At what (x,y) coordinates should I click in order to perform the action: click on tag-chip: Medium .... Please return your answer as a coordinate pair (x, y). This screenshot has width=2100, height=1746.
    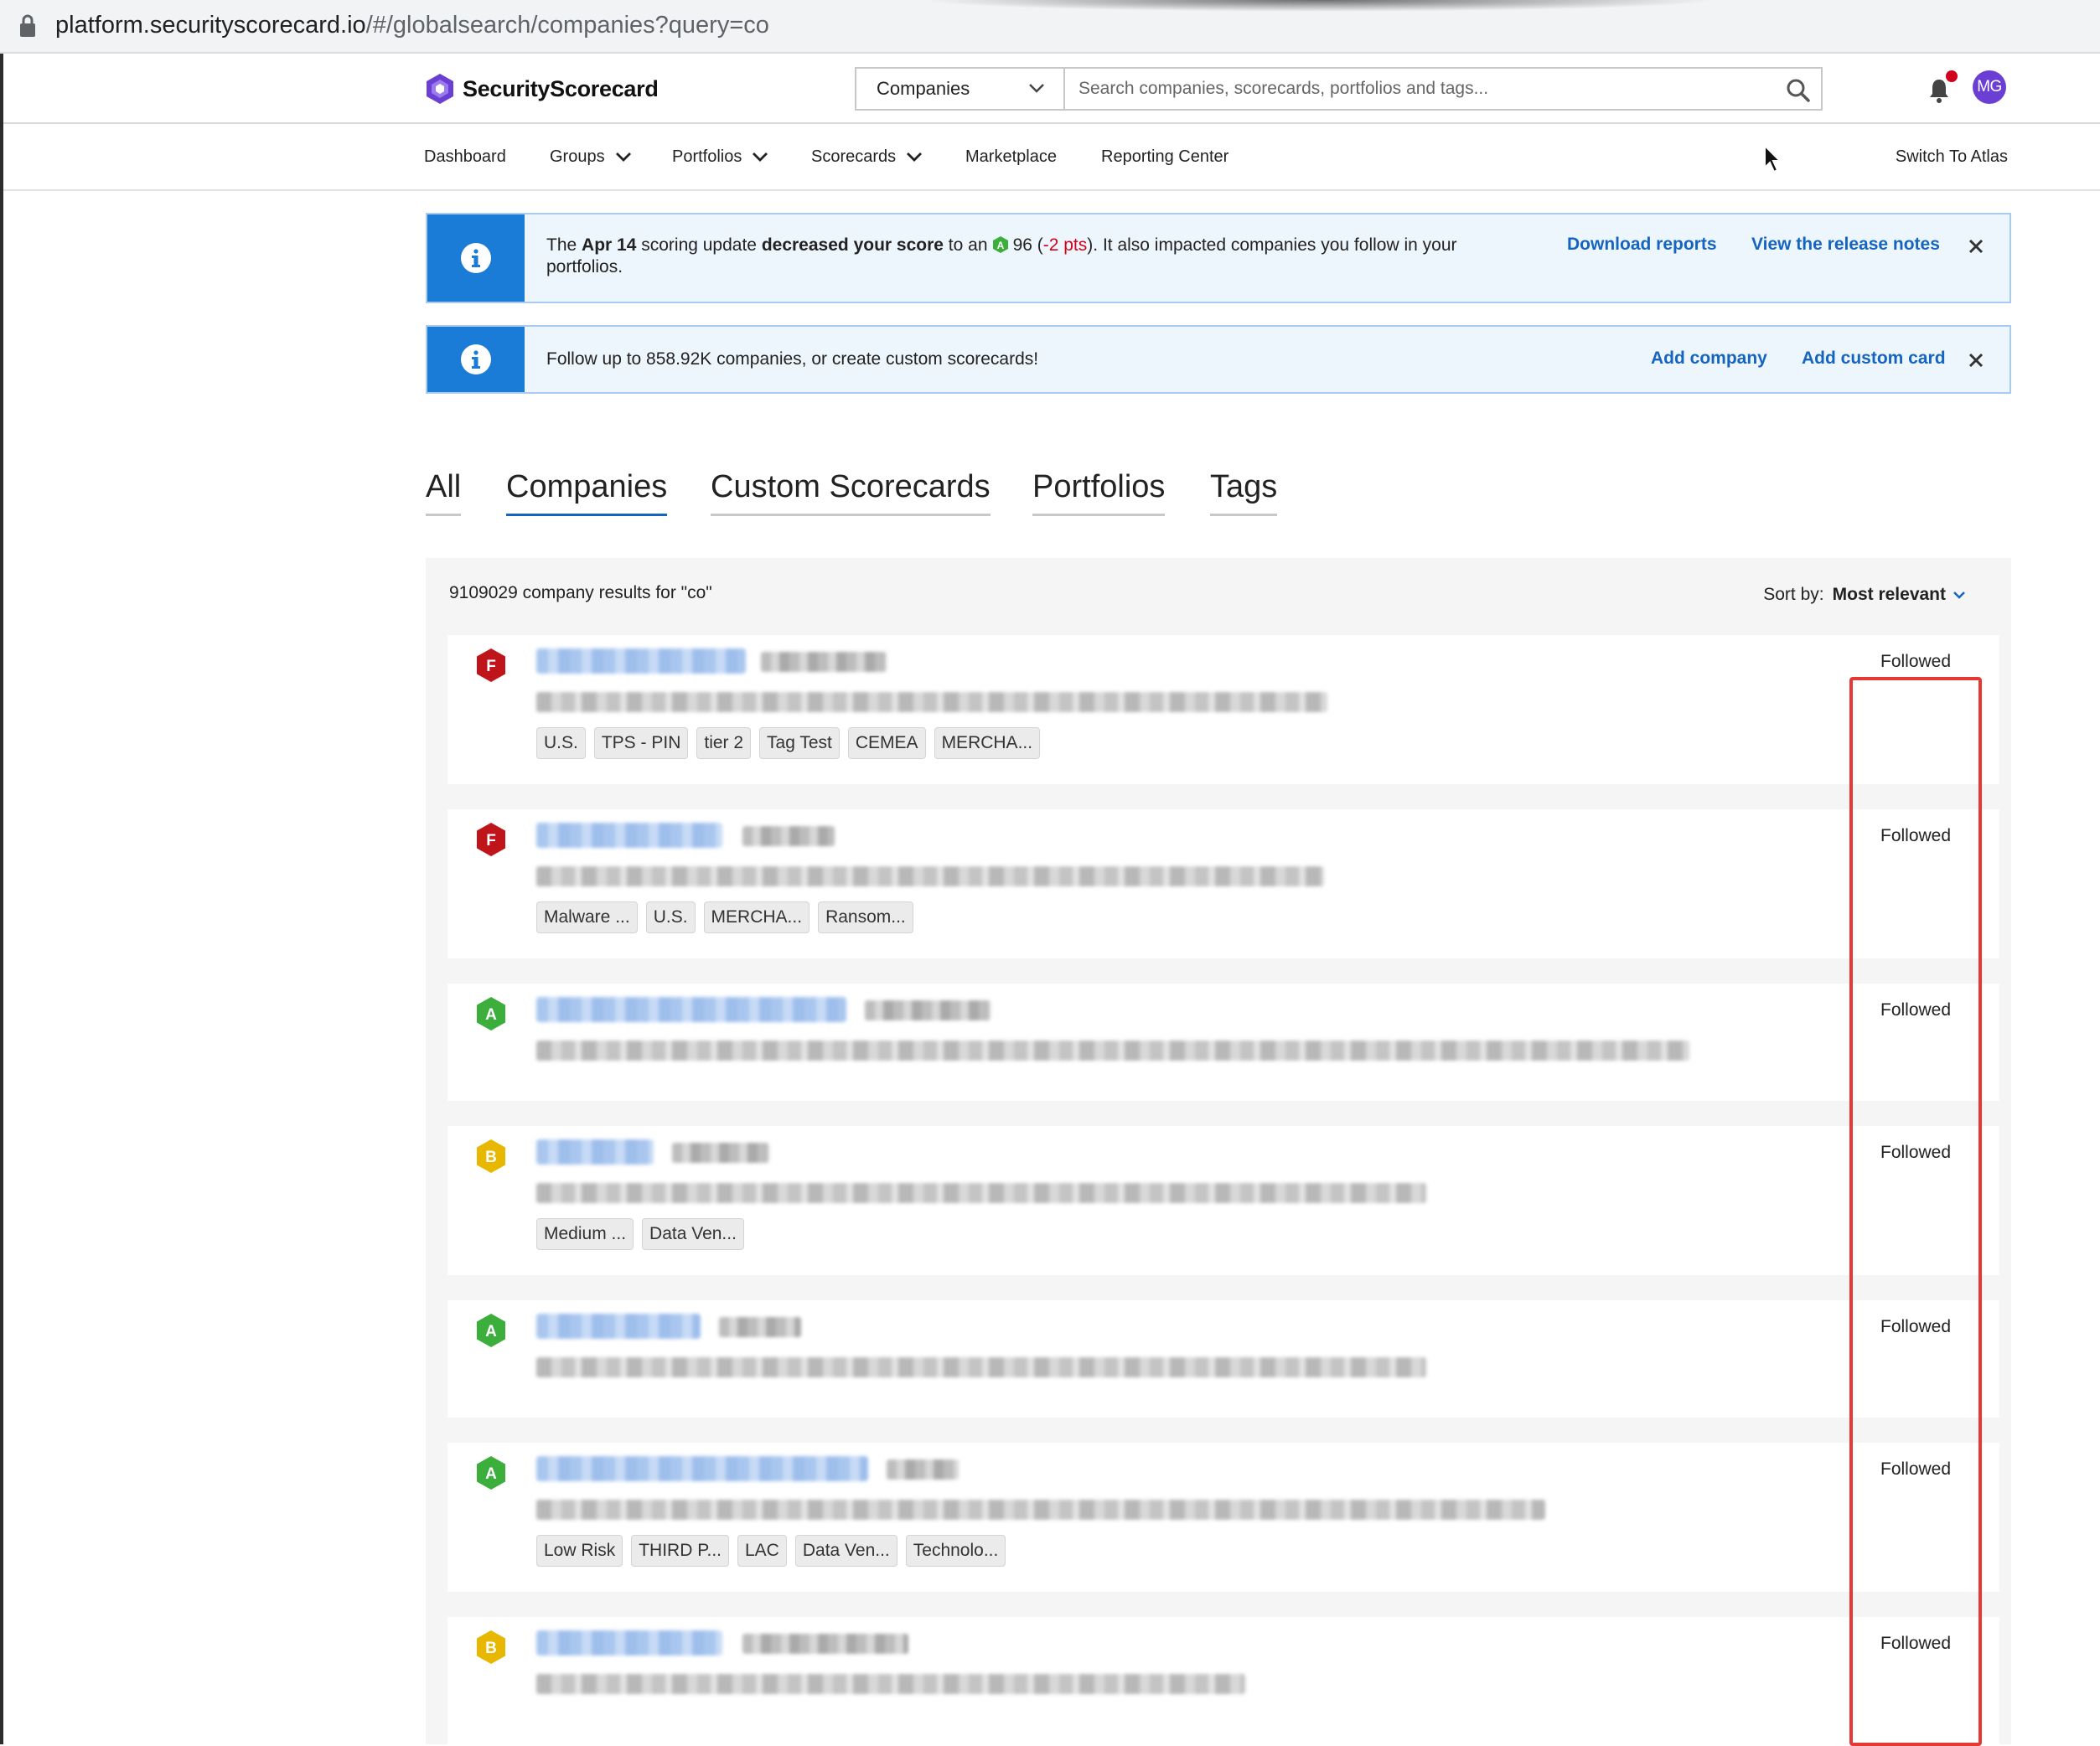
    Looking at the image, I should click on (585, 1234).